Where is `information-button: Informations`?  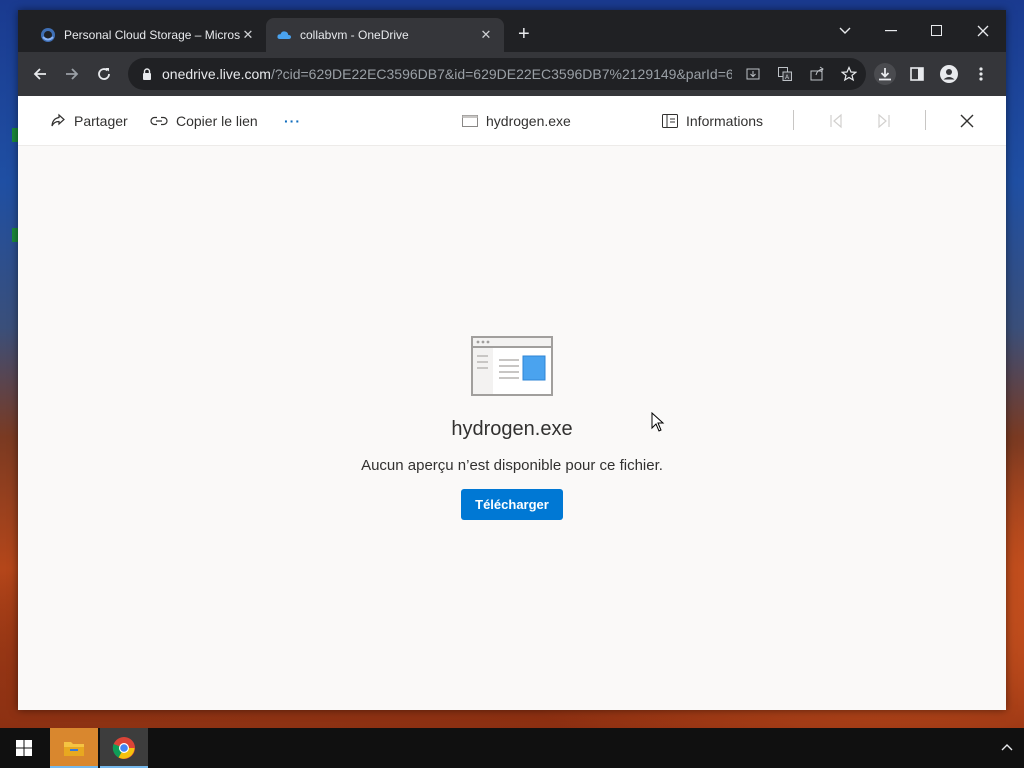 information-button: Informations is located at coordinates (712, 121).